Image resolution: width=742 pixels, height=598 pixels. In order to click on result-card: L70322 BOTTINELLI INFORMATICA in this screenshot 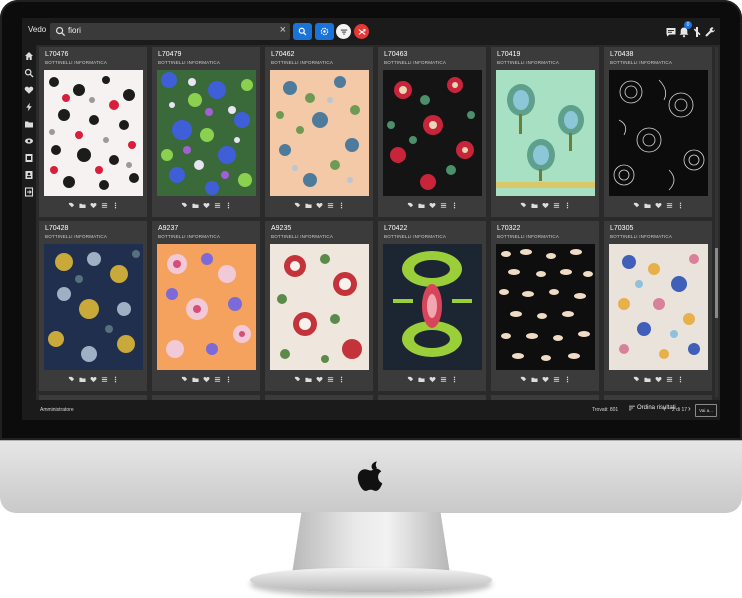, I will do `click(545, 306)`.